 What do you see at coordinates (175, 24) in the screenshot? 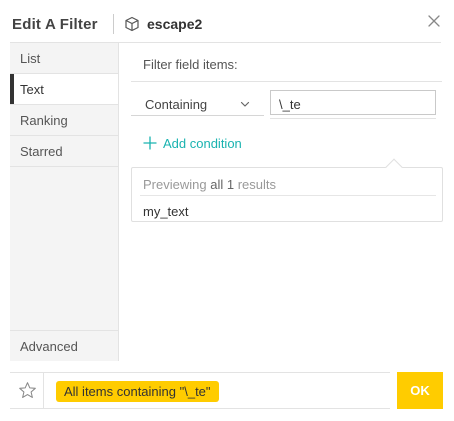
I see `field-name: escape2` at bounding box center [175, 24].